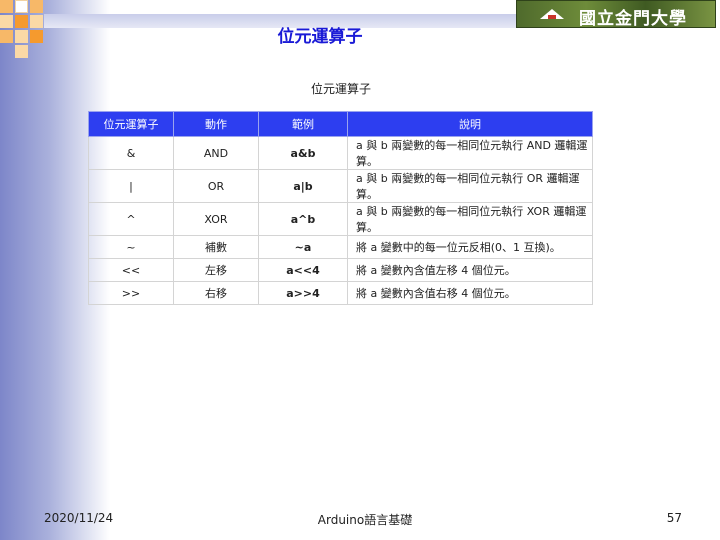 Image resolution: width=720 pixels, height=540 pixels. What do you see at coordinates (320, 37) in the screenshot?
I see `slide-title: 位元運算子` at bounding box center [320, 37].